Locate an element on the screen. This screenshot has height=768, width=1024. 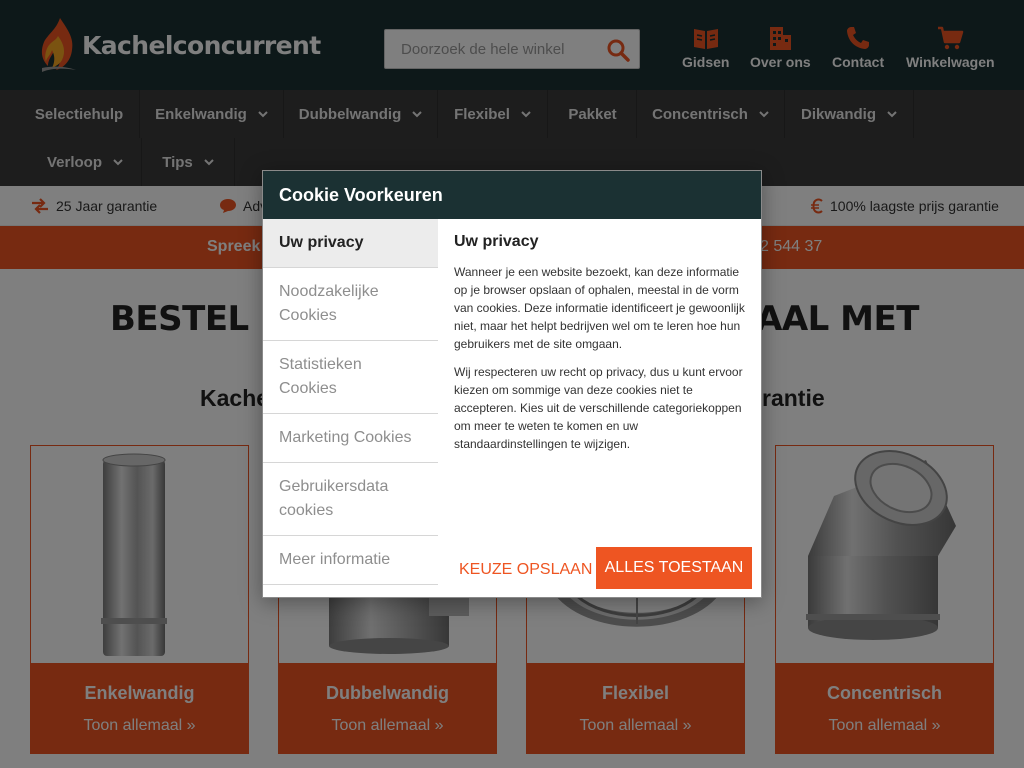
tab-noodzakelijke-cookies: Noodzakelijke Cookies is located at coordinates (350, 304).